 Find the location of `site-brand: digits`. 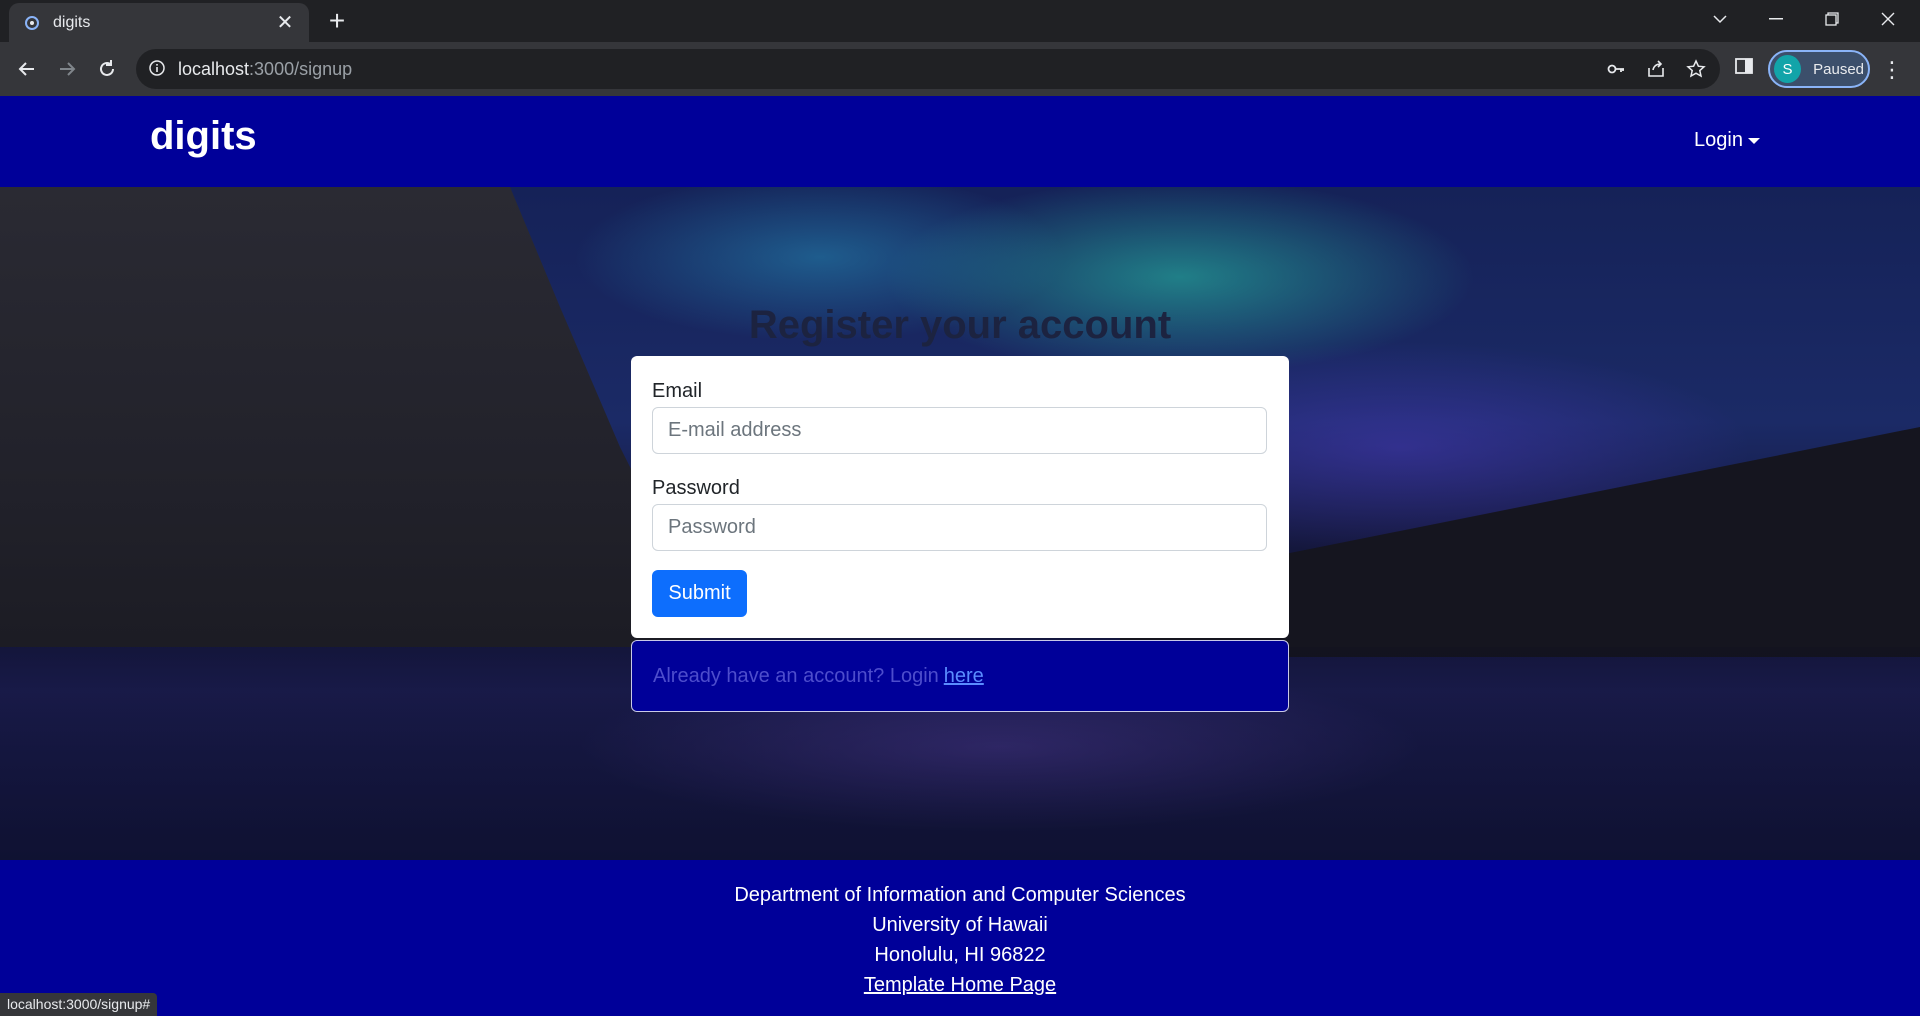

site-brand: digits is located at coordinates (203, 136).